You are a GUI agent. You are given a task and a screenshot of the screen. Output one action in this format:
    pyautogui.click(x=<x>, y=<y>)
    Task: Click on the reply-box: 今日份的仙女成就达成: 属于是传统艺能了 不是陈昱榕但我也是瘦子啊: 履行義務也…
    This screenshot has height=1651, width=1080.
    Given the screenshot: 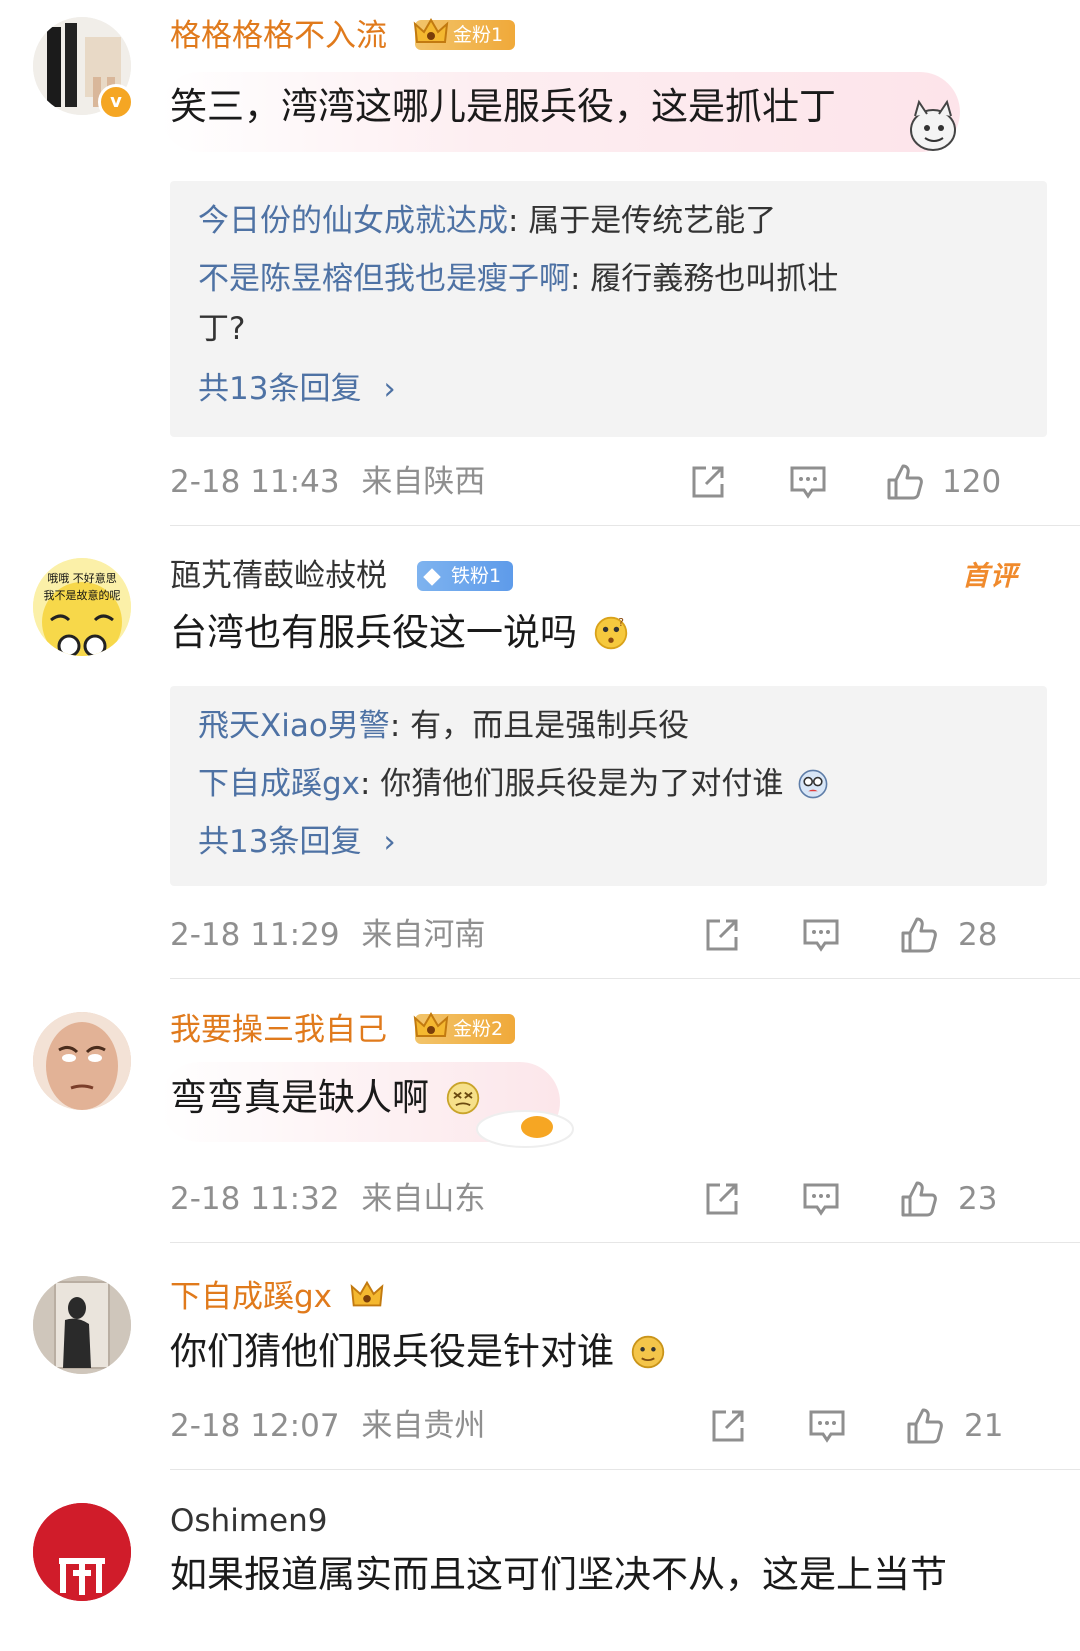 What is the action you would take?
    pyautogui.click(x=608, y=309)
    